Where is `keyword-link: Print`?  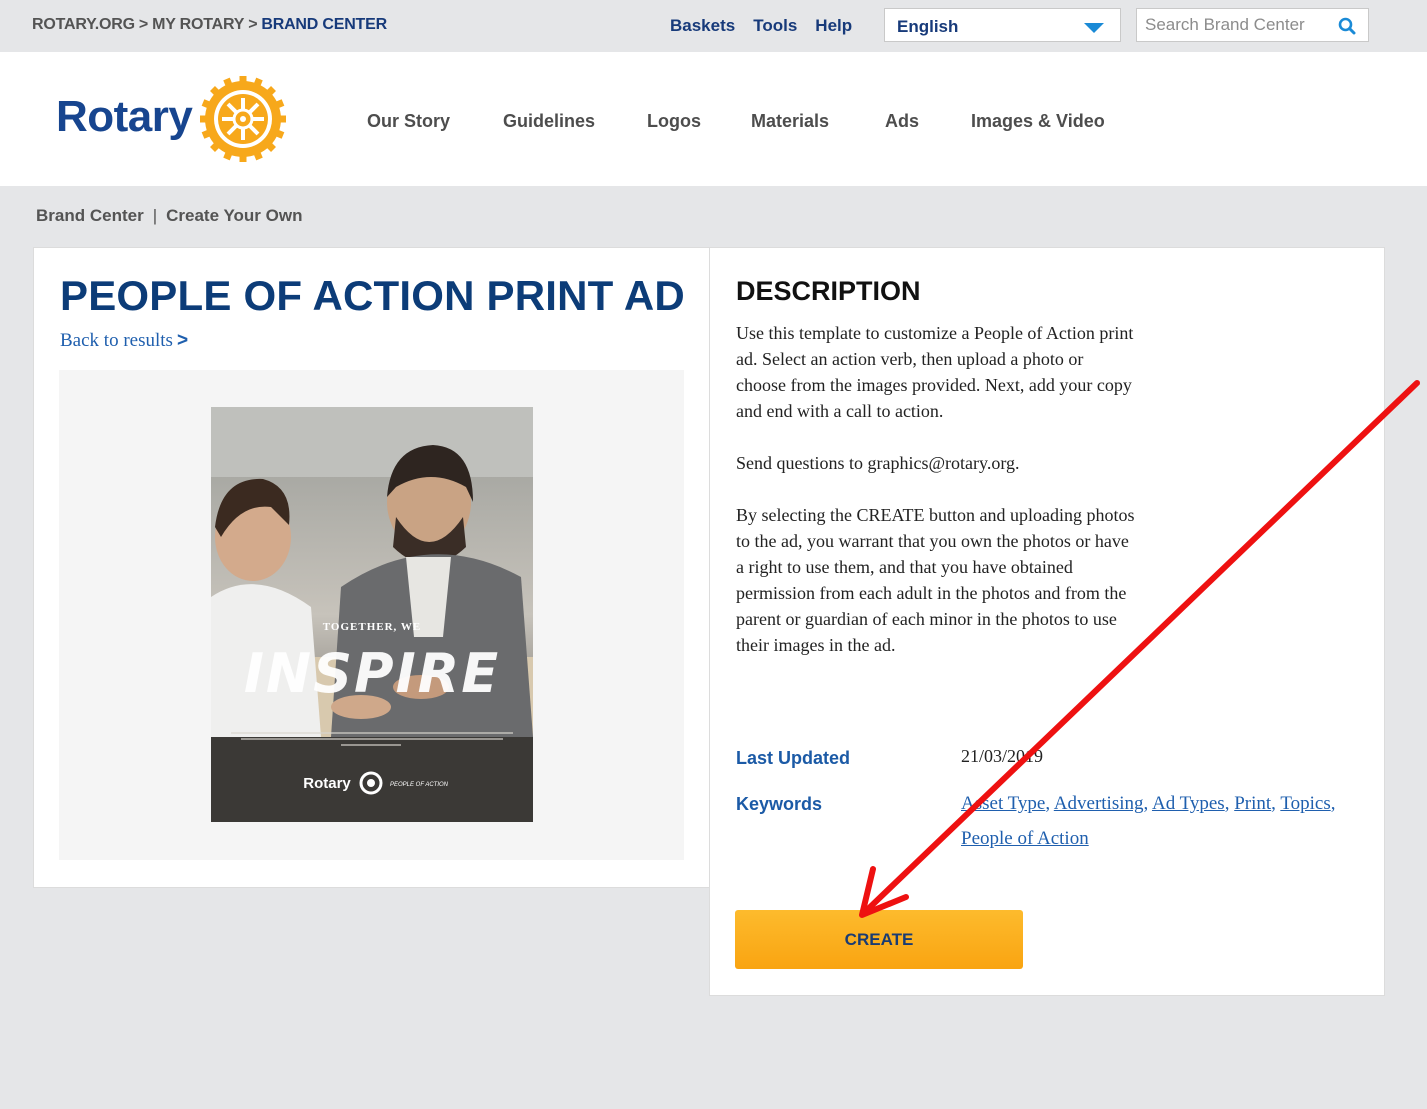 keyword-link: Print is located at coordinates (1252, 803).